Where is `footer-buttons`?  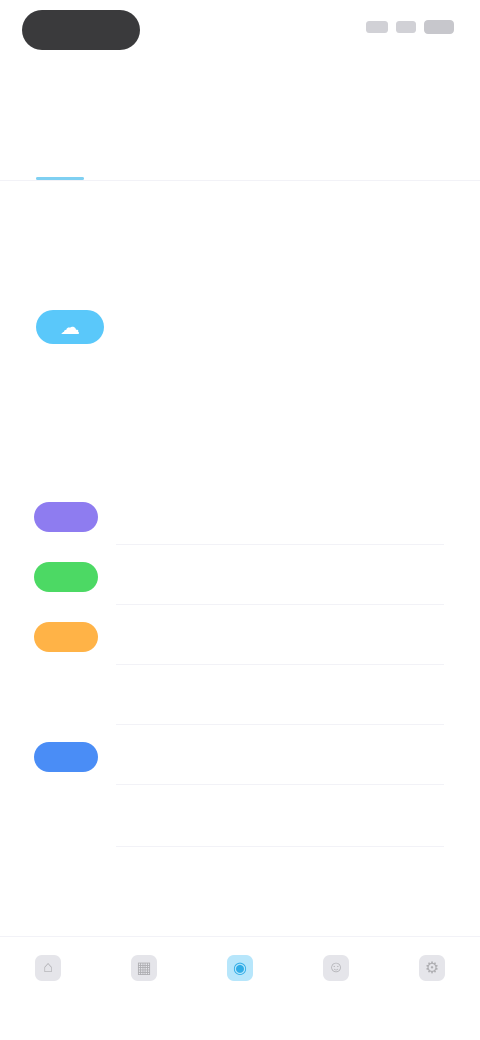
footer-buttons is located at coordinates (240, 876).